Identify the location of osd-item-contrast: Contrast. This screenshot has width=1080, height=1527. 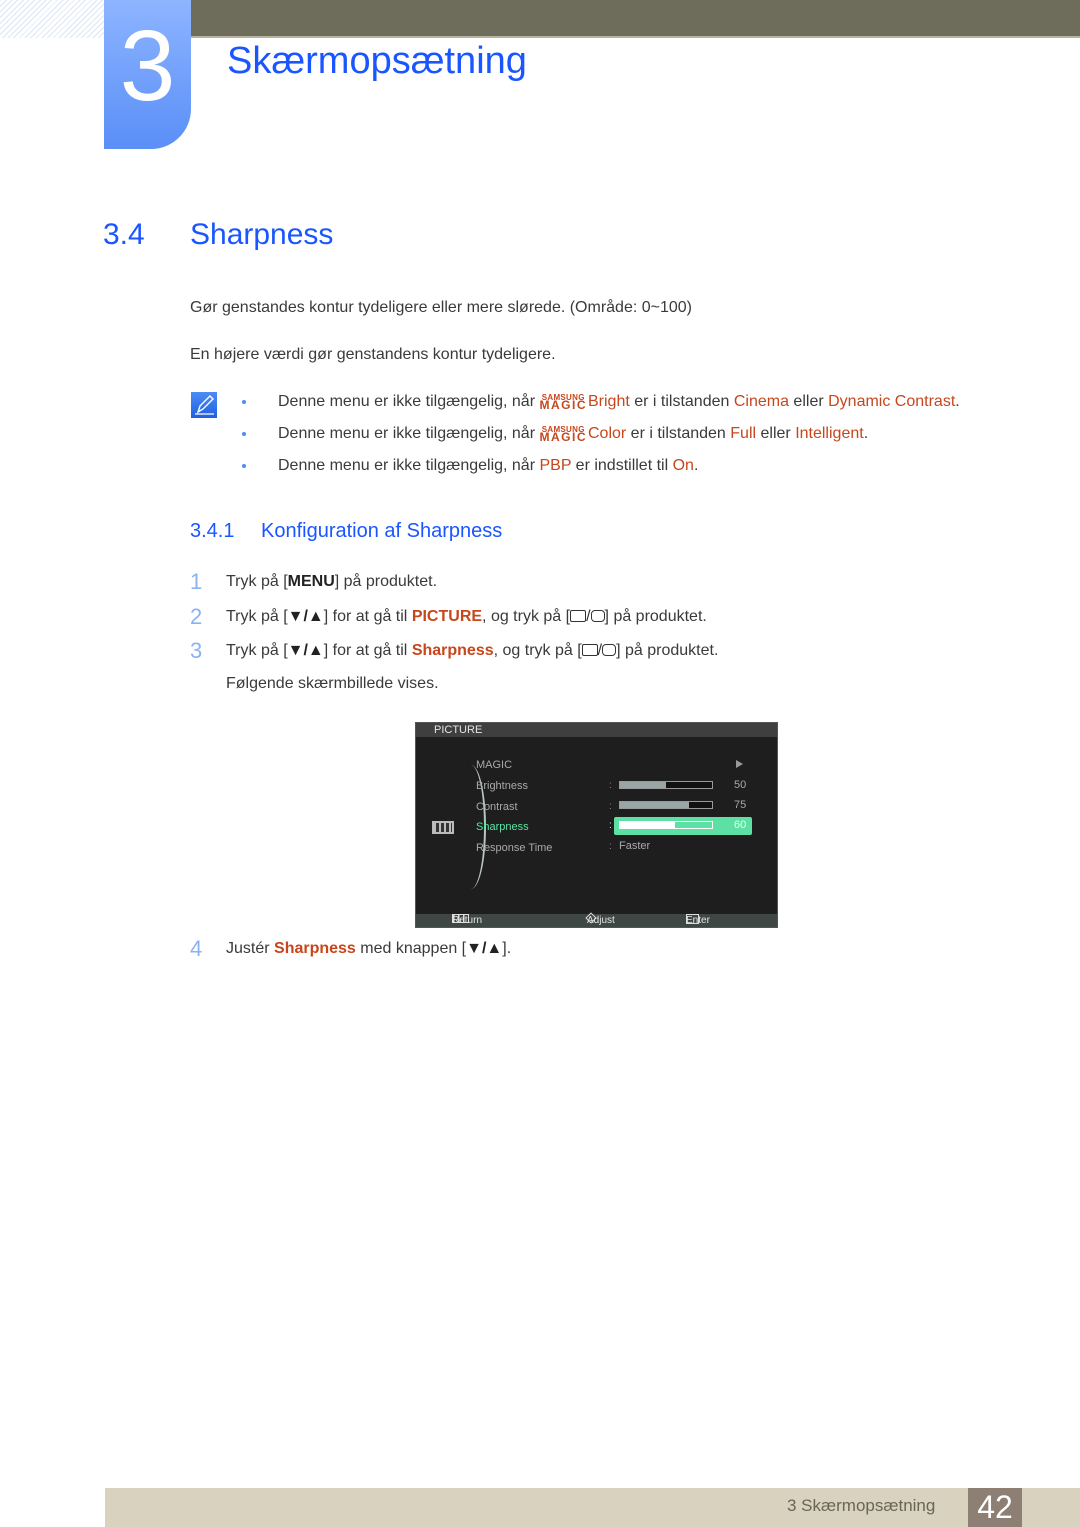
(497, 807).